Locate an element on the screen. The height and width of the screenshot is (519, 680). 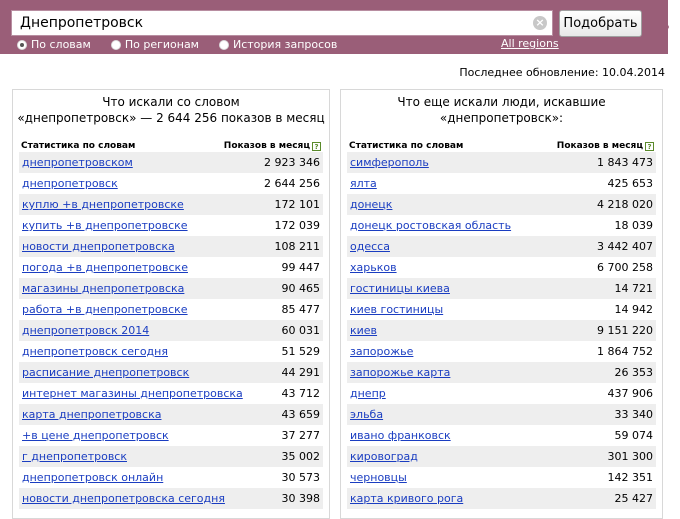
keyword-link: новости днепропетровска is located at coordinates (98, 246).